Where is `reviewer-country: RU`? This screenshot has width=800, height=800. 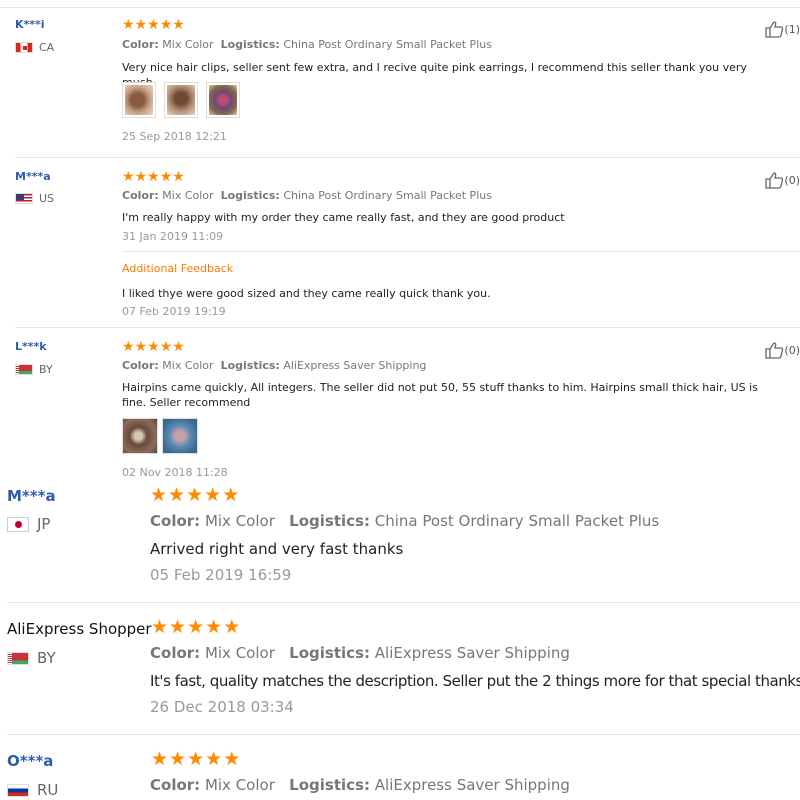 reviewer-country: RU is located at coordinates (32, 790).